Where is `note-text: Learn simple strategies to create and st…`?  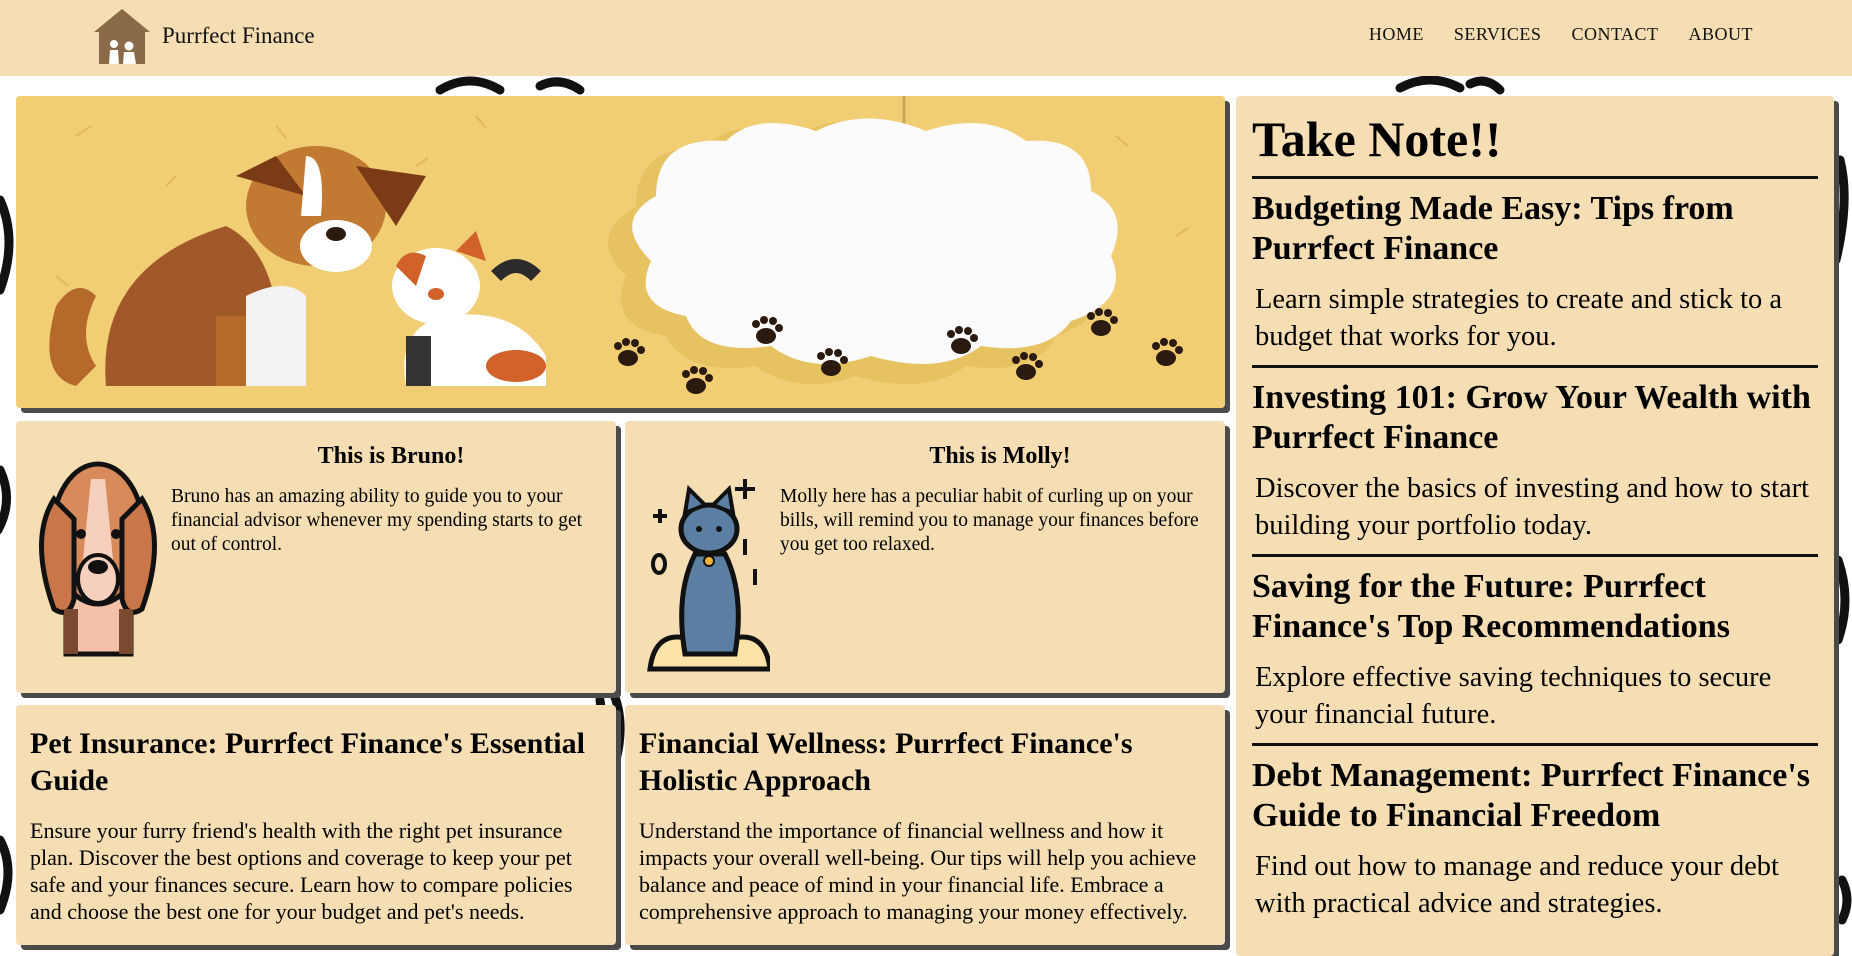
note-text: Learn simple strategies to create and st… is located at coordinates (1519, 318).